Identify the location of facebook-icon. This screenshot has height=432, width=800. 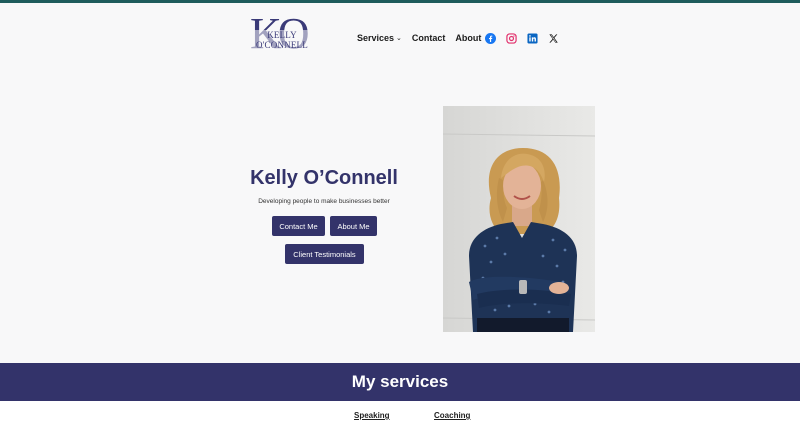
(490, 38).